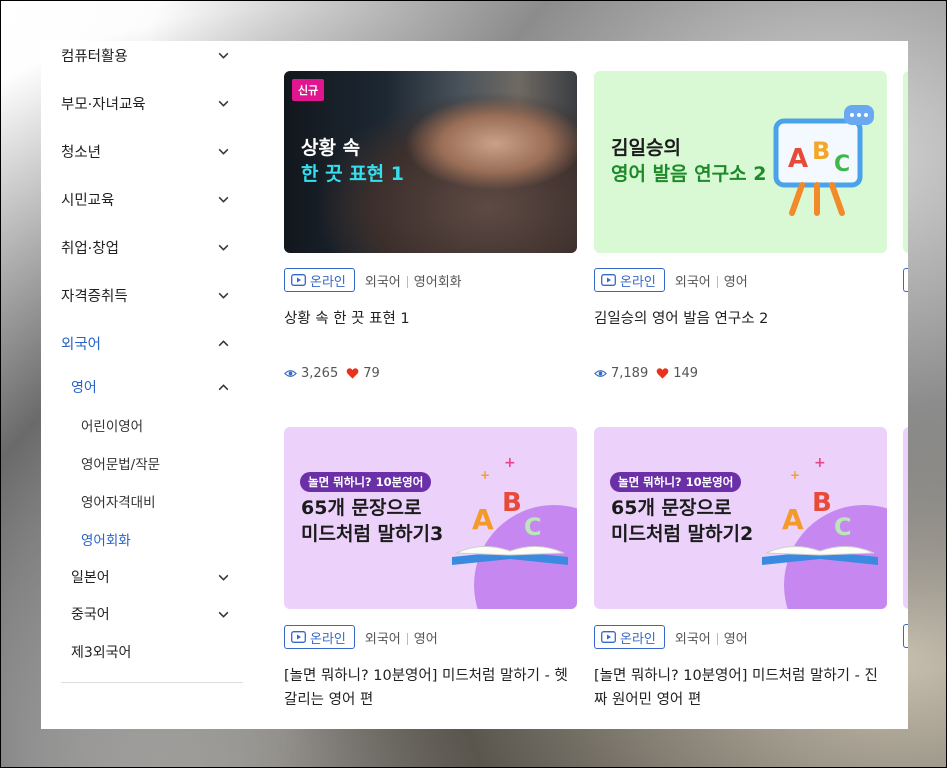  Describe the element at coordinates (689, 174) in the screenshot. I see `thumbnail-title-line2: 영어 발음 연구소 2` at that location.